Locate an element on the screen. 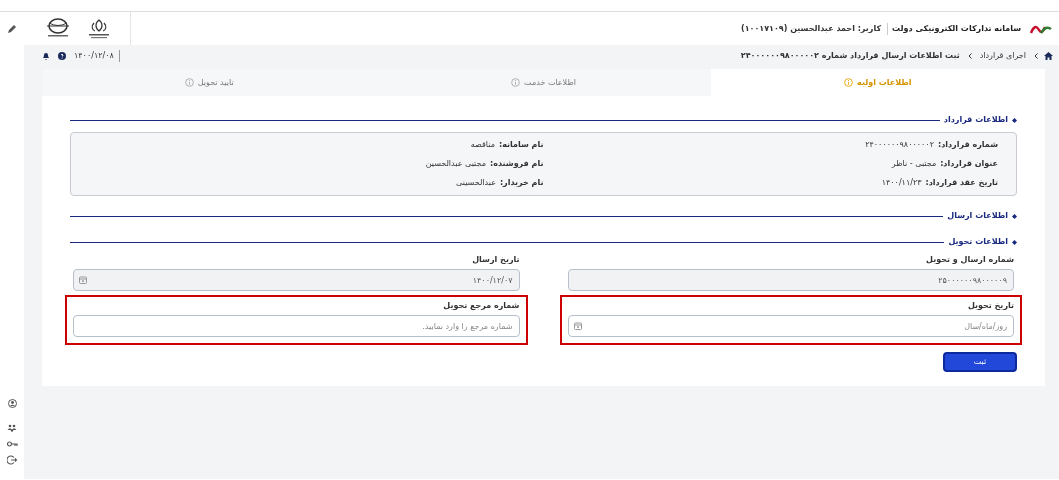  field-value: عبدالحسینی is located at coordinates (476, 183).